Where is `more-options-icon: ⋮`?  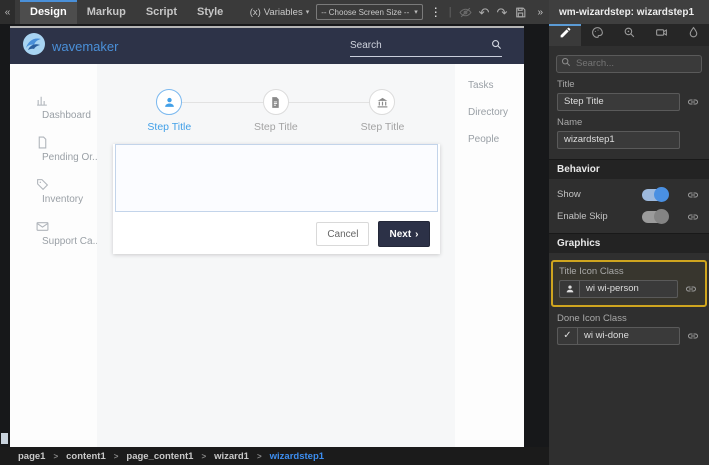
more-options-icon: ⋮ is located at coordinates (436, 12).